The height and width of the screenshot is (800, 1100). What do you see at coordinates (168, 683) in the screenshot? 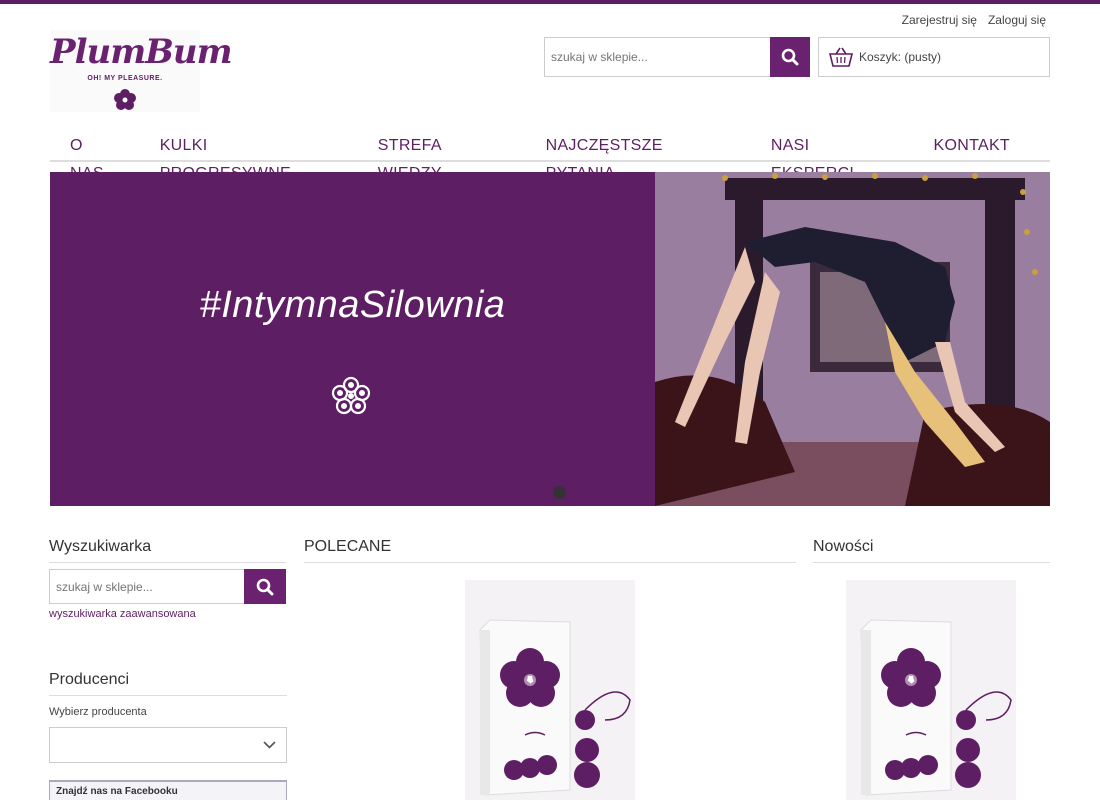
I see `producers-title: Producenci` at bounding box center [168, 683].